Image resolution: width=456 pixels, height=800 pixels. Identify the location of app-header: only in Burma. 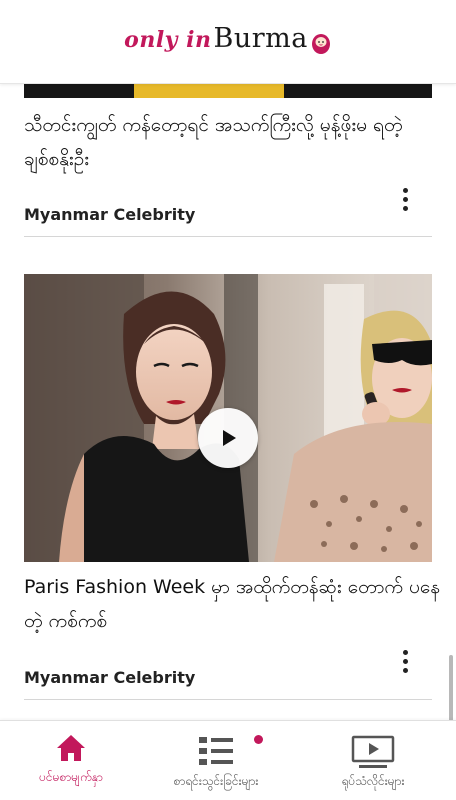
(228, 42).